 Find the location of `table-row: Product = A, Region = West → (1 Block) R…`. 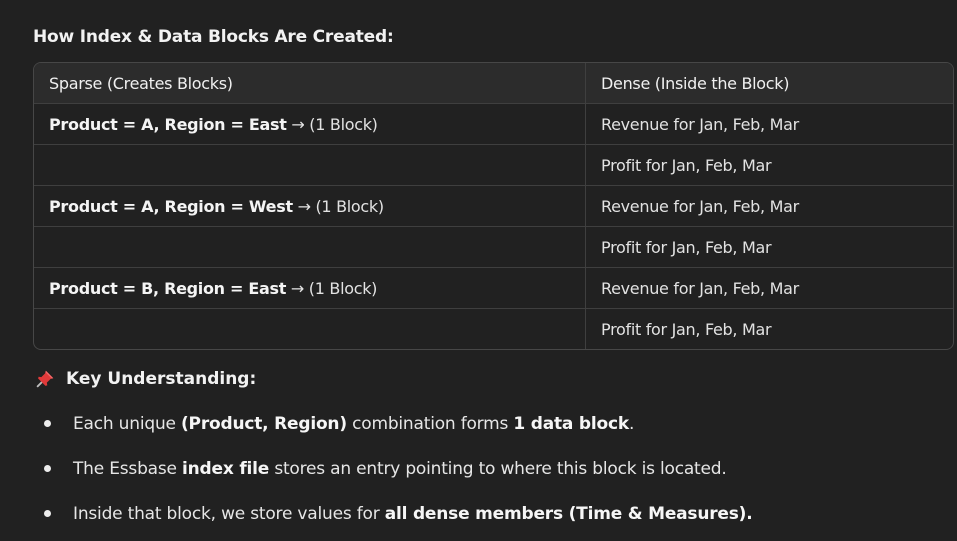

table-row: Product = A, Region = West → (1 Block) R… is located at coordinates (493, 206).